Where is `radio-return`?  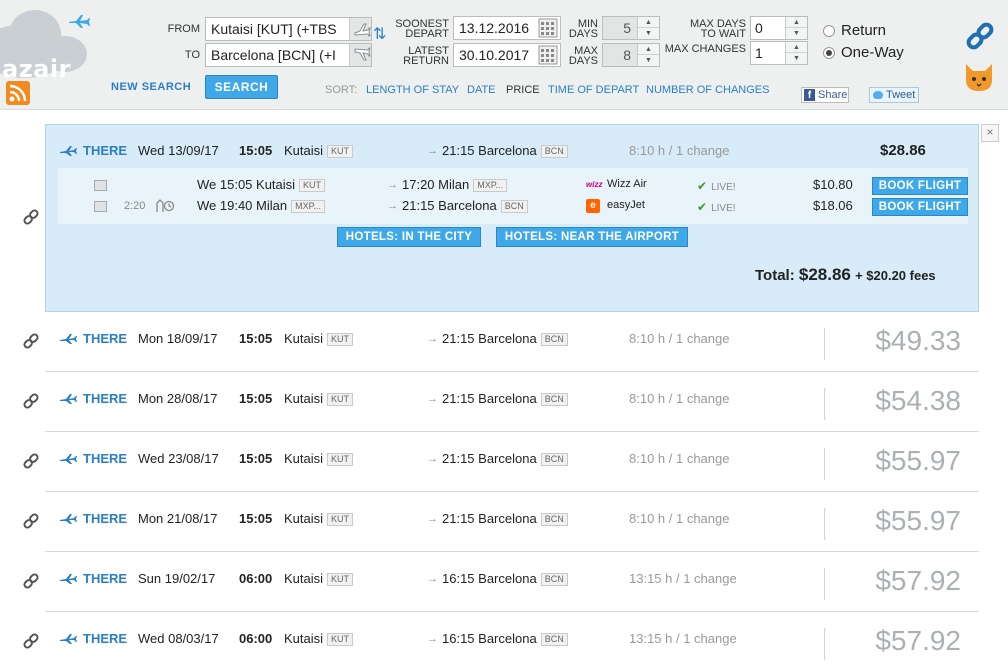 radio-return is located at coordinates (829, 30).